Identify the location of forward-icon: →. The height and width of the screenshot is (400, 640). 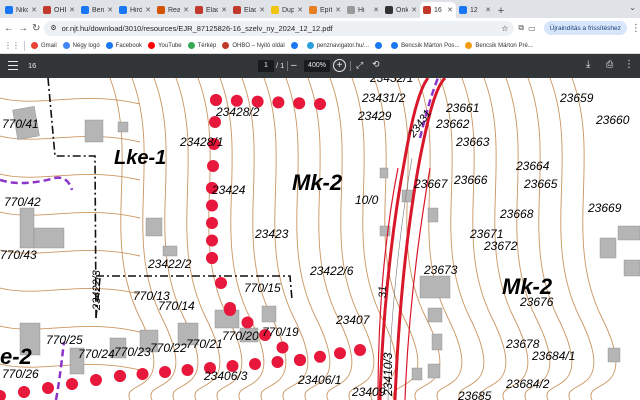
(23, 28).